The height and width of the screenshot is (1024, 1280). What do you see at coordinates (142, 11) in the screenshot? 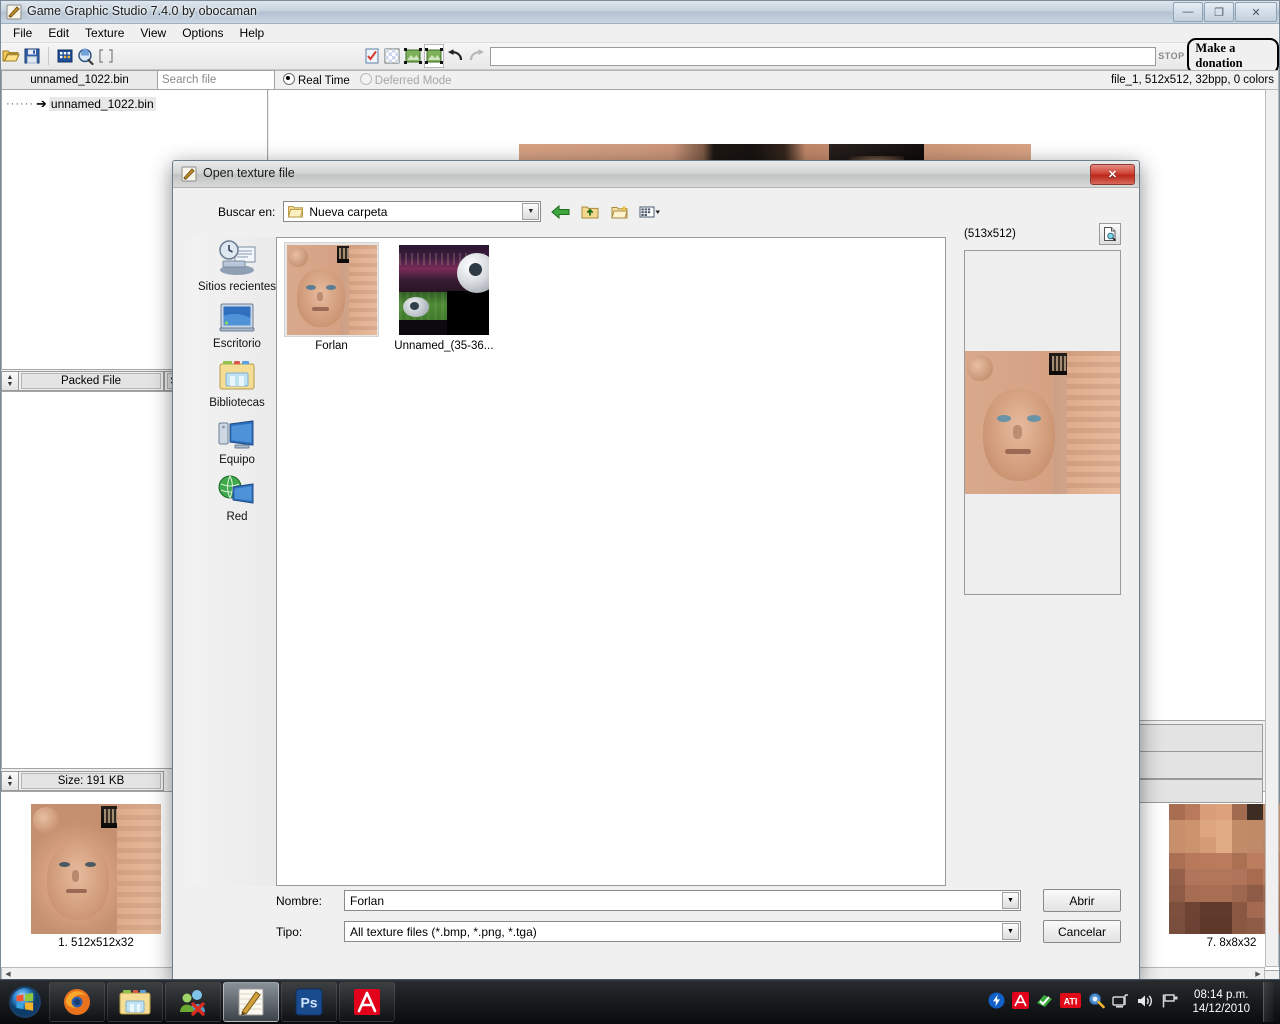
I see `window-title: Game Graphic Studio 7.4.0 by obocaman` at bounding box center [142, 11].